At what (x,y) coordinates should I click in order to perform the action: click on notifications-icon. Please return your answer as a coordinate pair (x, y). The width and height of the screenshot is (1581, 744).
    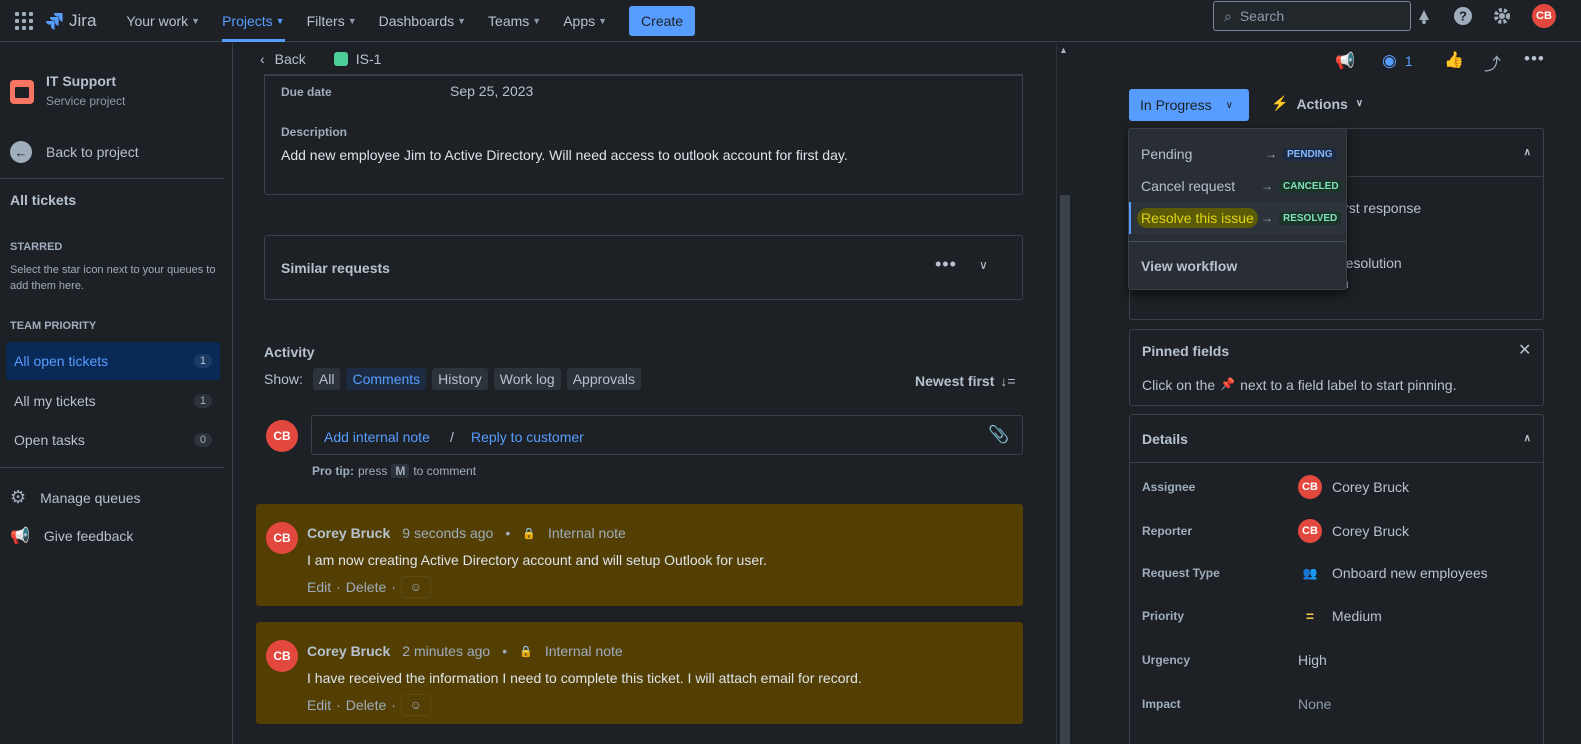
    Looking at the image, I should click on (1424, 16).